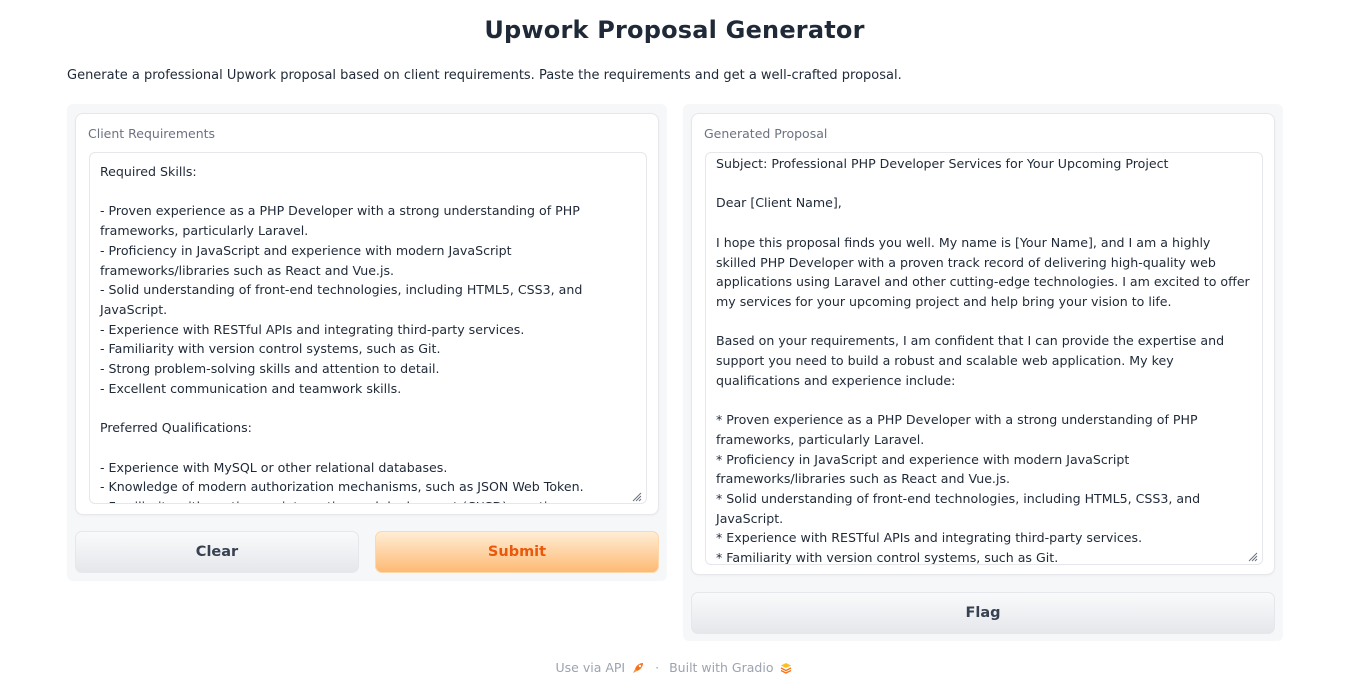  I want to click on flag-button: Flag, so click(983, 613).